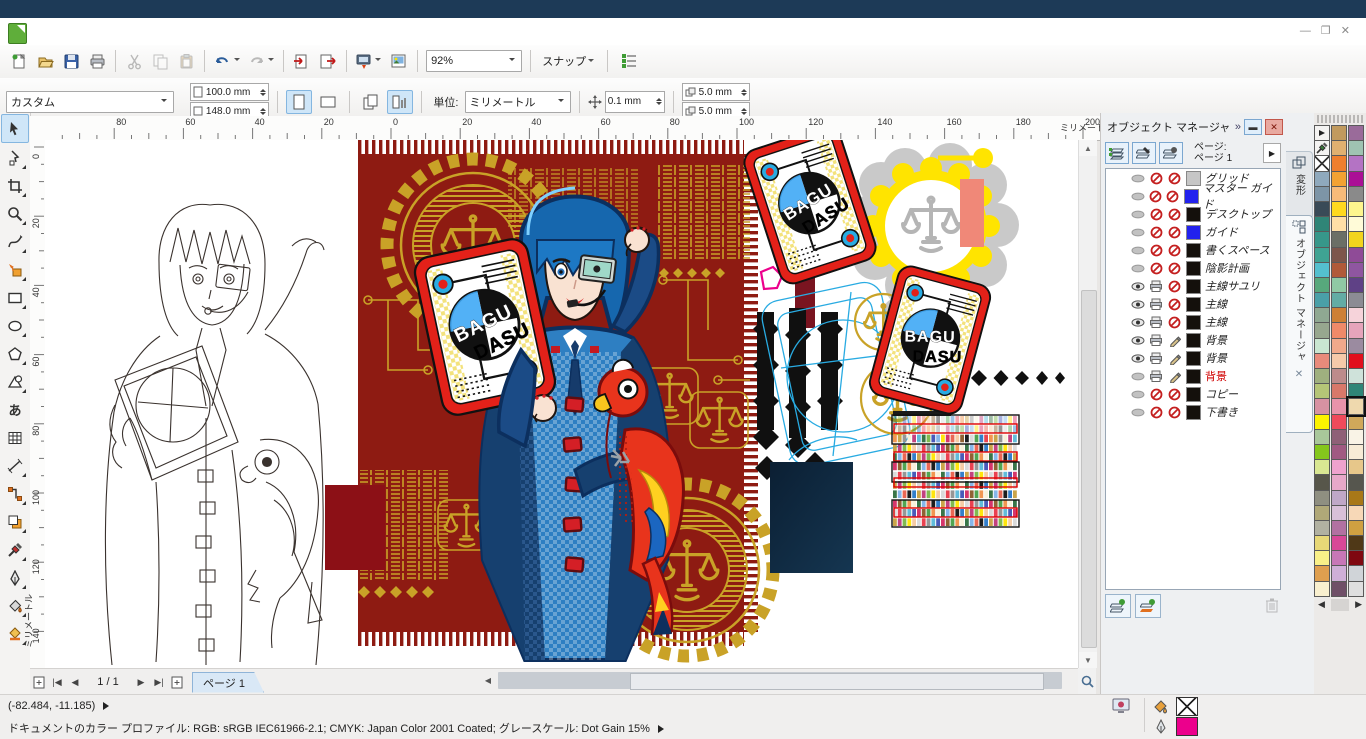 The width and height of the screenshot is (1366, 739). What do you see at coordinates (1175, 706) in the screenshot?
I see `fill-indicator` at bounding box center [1175, 706].